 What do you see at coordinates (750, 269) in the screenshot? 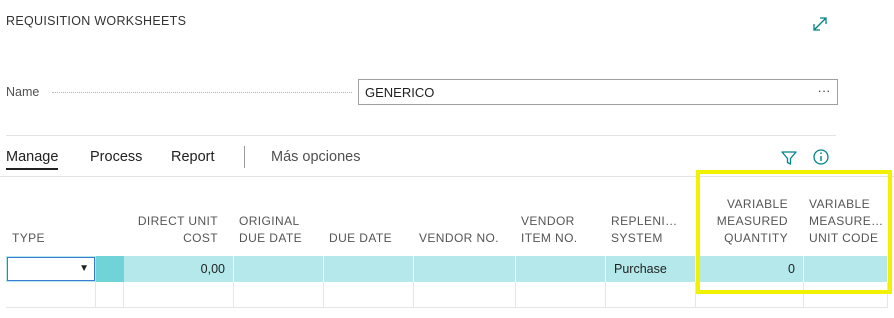
I see `cell-variable-measured-quantity: 0` at bounding box center [750, 269].